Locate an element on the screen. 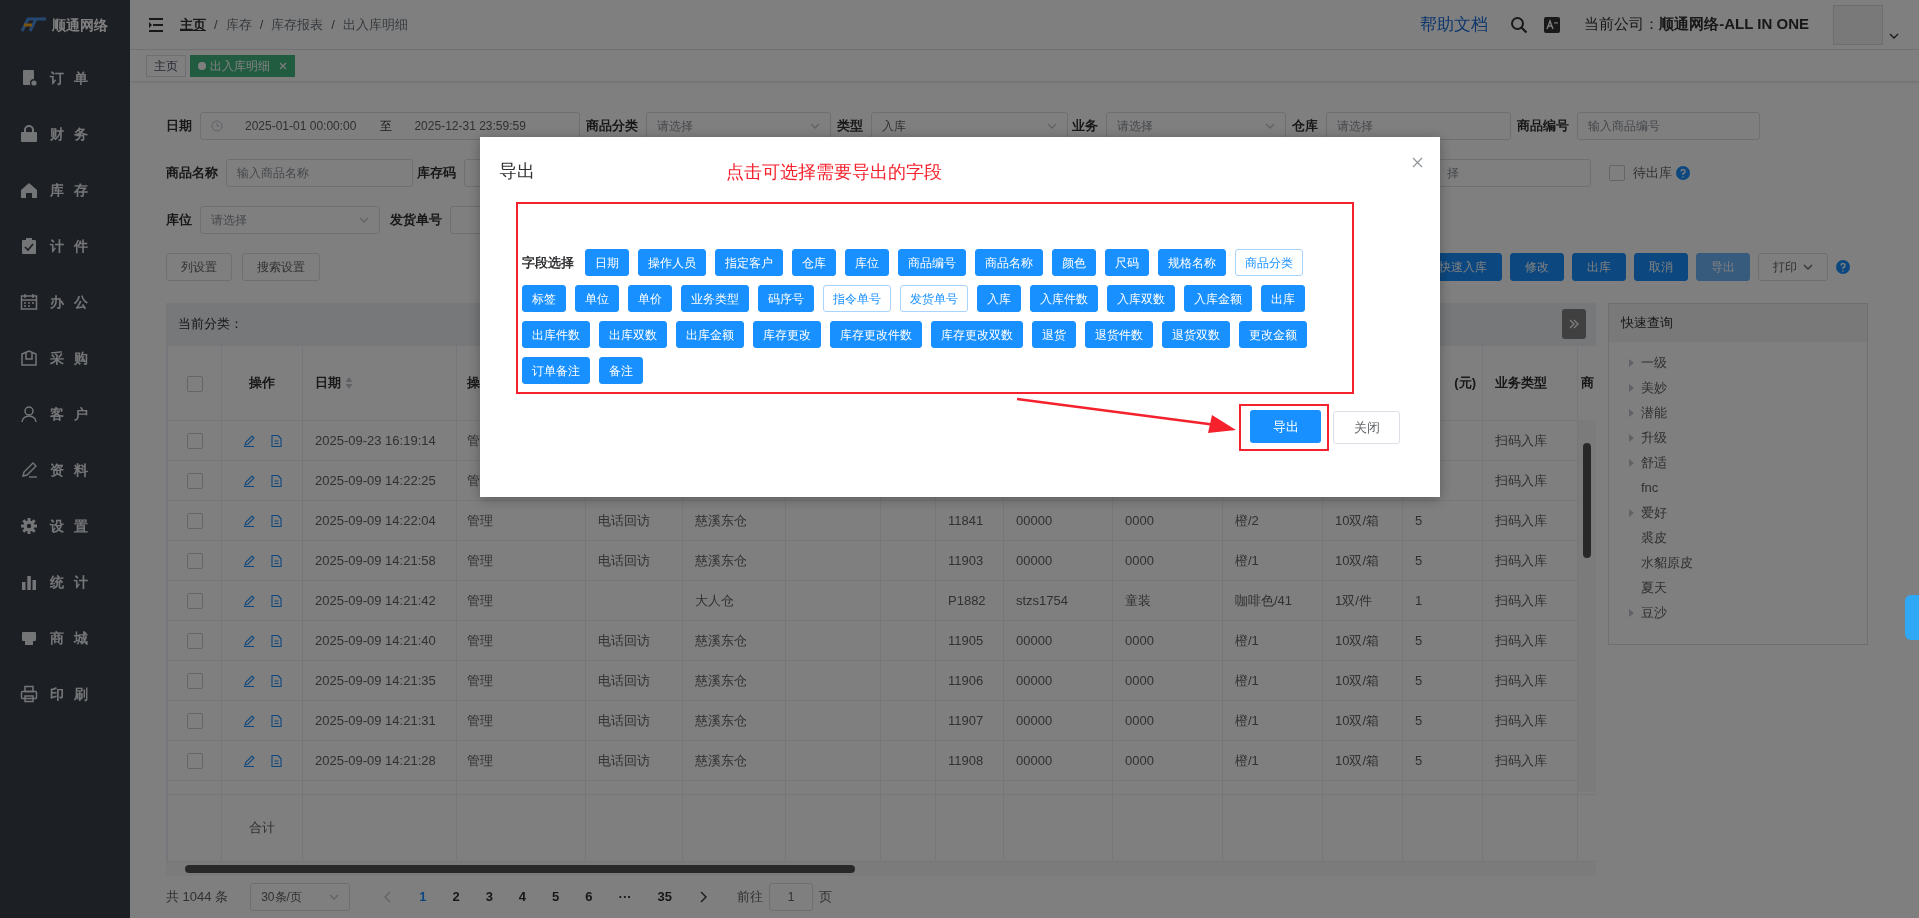  field-chip: 商品名称 is located at coordinates (1009, 262).